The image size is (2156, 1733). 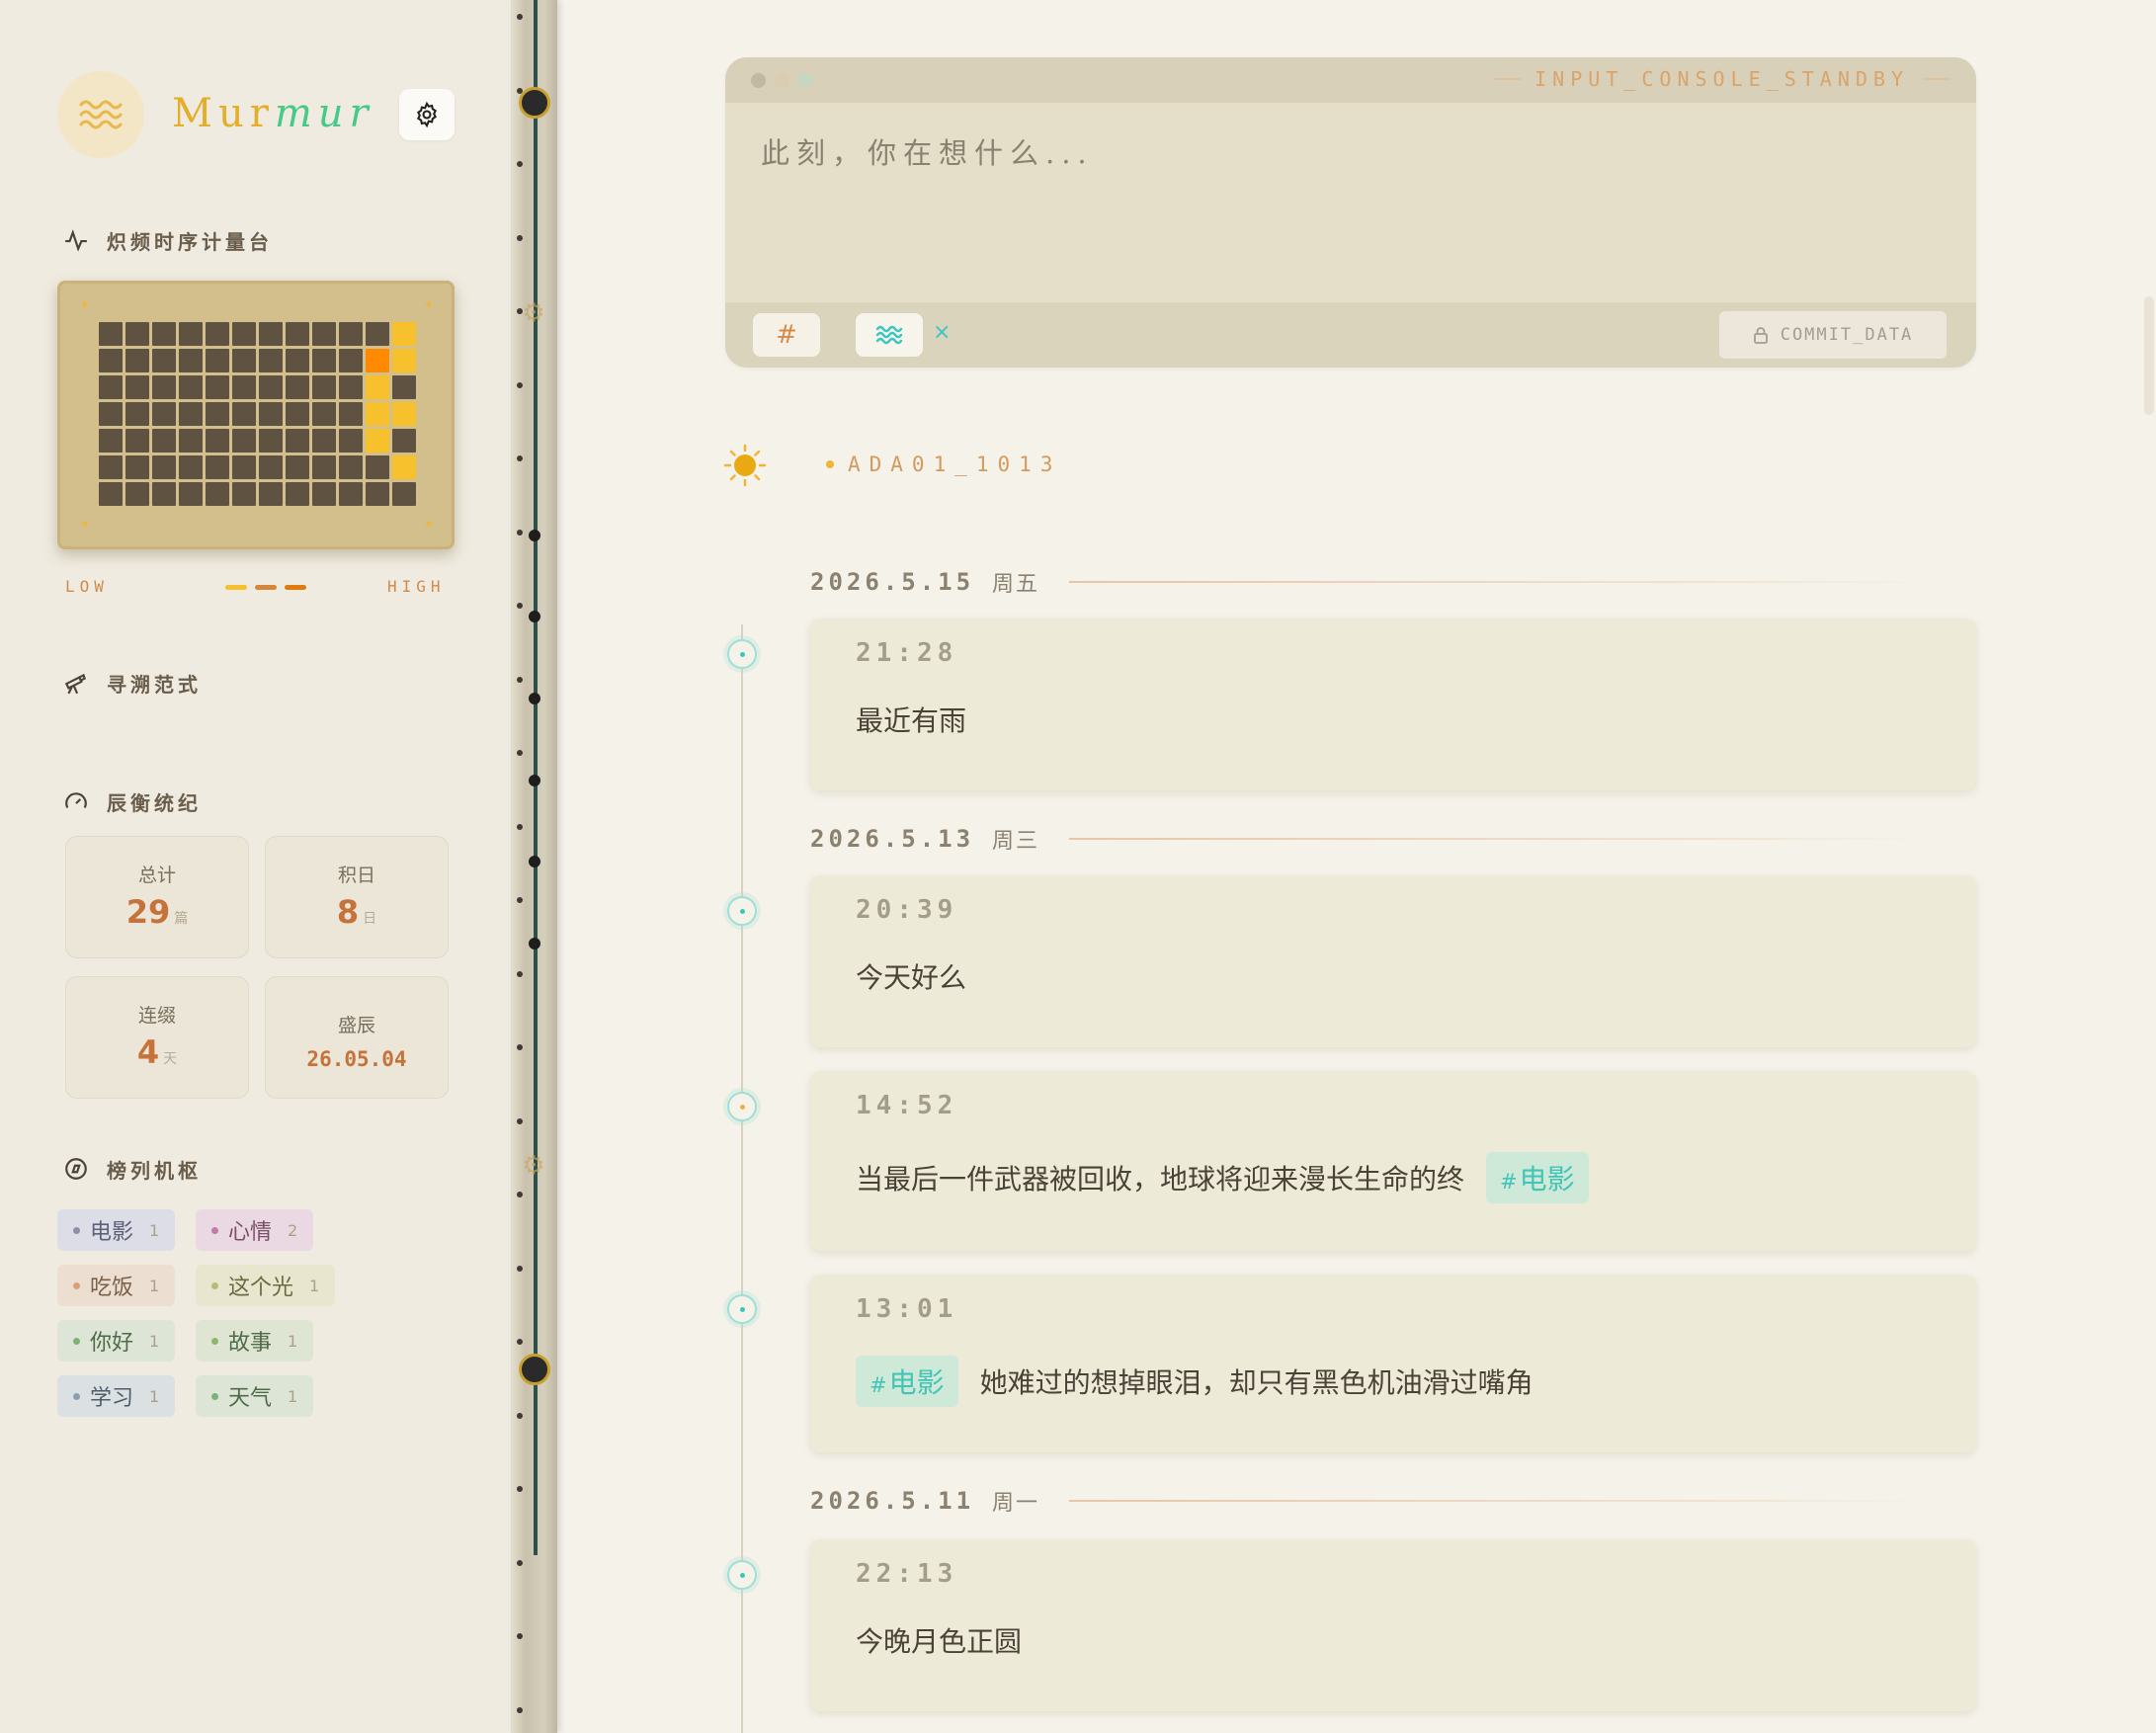 I want to click on entry-card: 14:52 当最后一件武器被回收，地球将迎来漫长生命的终 # 电影, so click(x=1393, y=1161).